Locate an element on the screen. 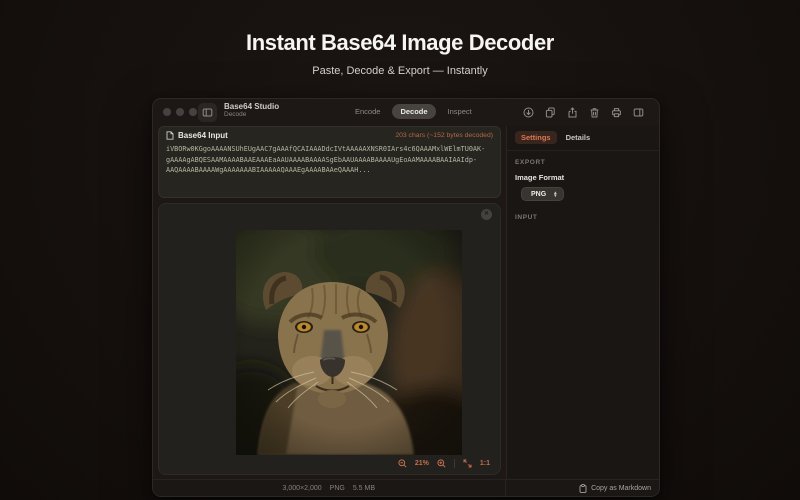 Image resolution: width=800 pixels, height=500 pixels. copy-markdown-button: Copy as Markdown is located at coordinates (581, 488).